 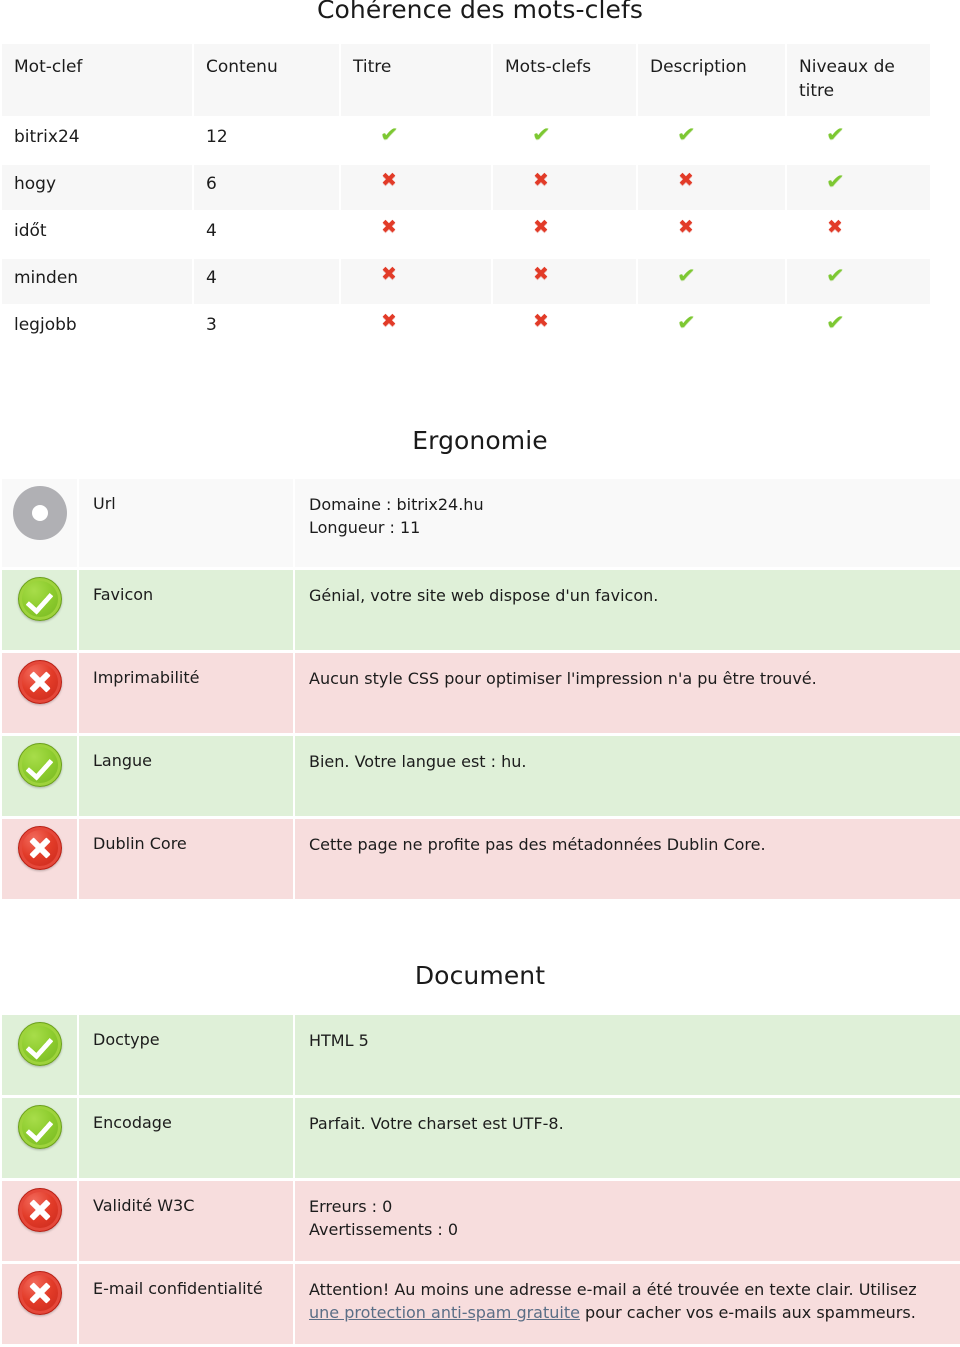 I want to click on title-spacer, so click(x=480, y=465).